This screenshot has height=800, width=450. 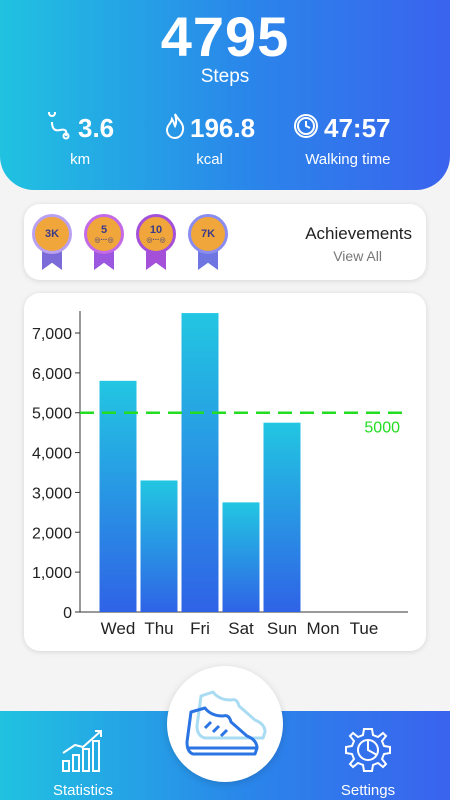 What do you see at coordinates (358, 233) in the screenshot?
I see `achievements-title: Achievements` at bounding box center [358, 233].